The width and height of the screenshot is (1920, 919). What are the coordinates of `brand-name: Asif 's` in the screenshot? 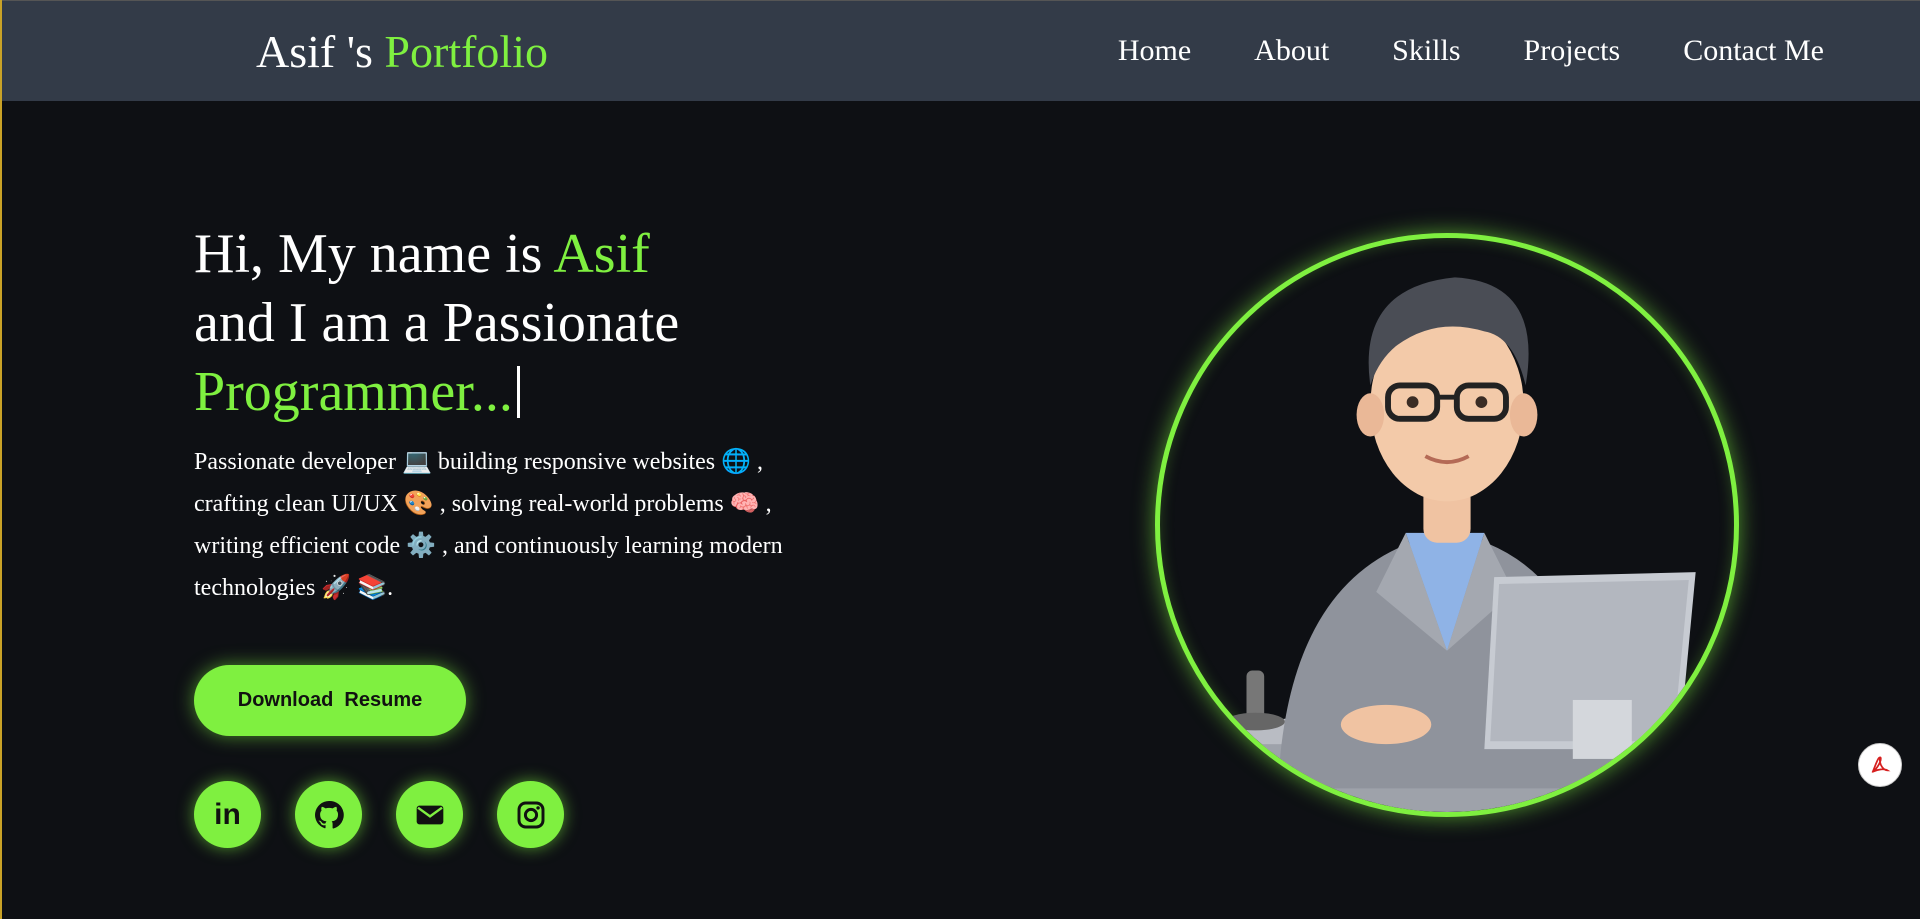 It's located at (320, 51).